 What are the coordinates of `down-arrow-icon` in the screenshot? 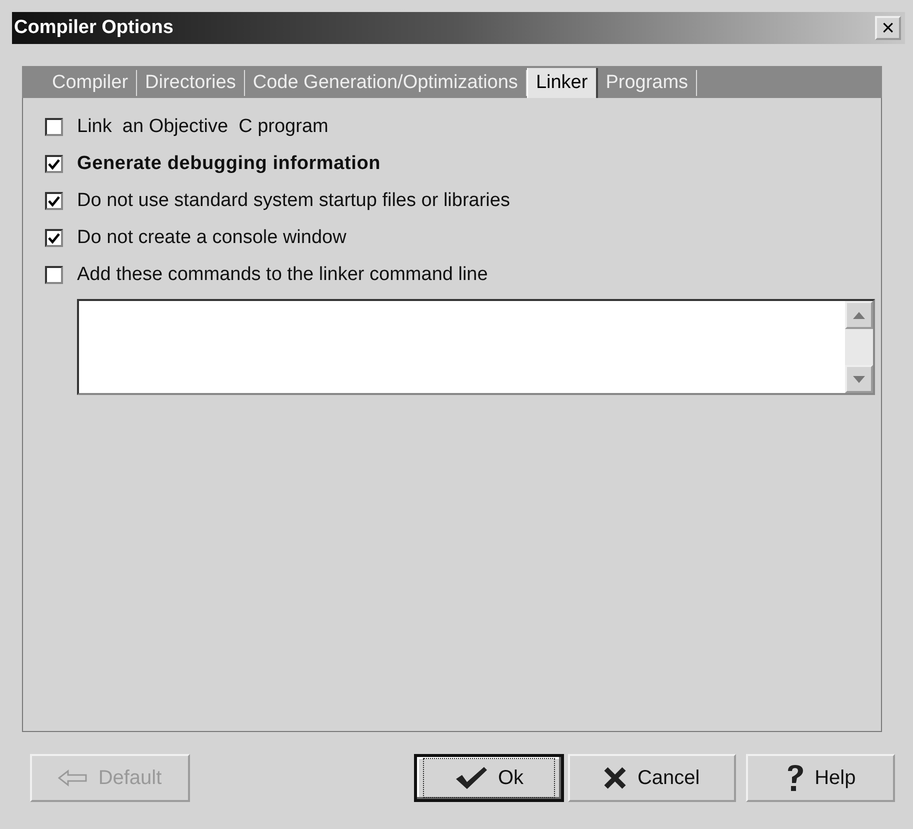 It's located at (859, 379).